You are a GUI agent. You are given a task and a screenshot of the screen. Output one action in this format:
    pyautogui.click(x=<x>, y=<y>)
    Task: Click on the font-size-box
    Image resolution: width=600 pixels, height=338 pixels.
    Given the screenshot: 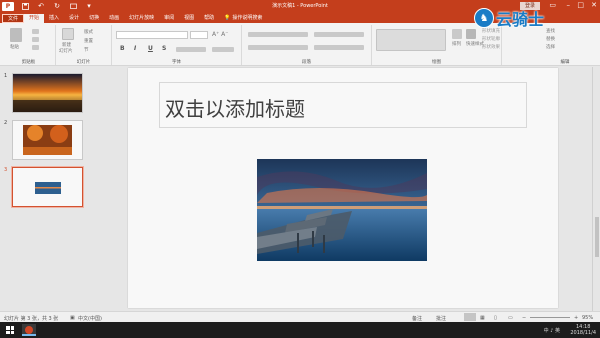 What is the action you would take?
    pyautogui.click(x=199, y=35)
    